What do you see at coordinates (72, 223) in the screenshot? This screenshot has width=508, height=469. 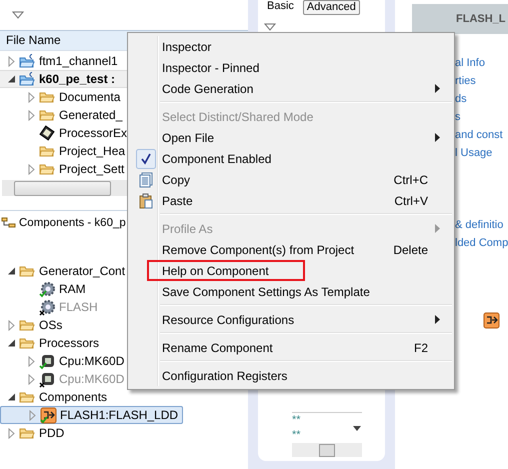 I see `view-title: Components - k60_p` at bounding box center [72, 223].